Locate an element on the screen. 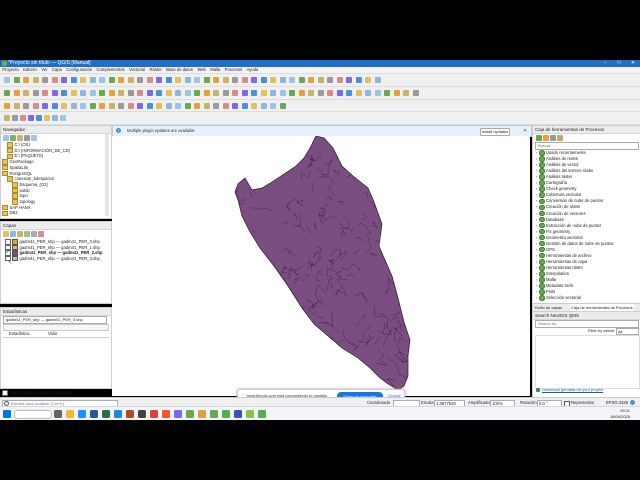 Image resolution: width=640 pixels, height=480 pixels. maximize-button: □ is located at coordinates (619, 63).